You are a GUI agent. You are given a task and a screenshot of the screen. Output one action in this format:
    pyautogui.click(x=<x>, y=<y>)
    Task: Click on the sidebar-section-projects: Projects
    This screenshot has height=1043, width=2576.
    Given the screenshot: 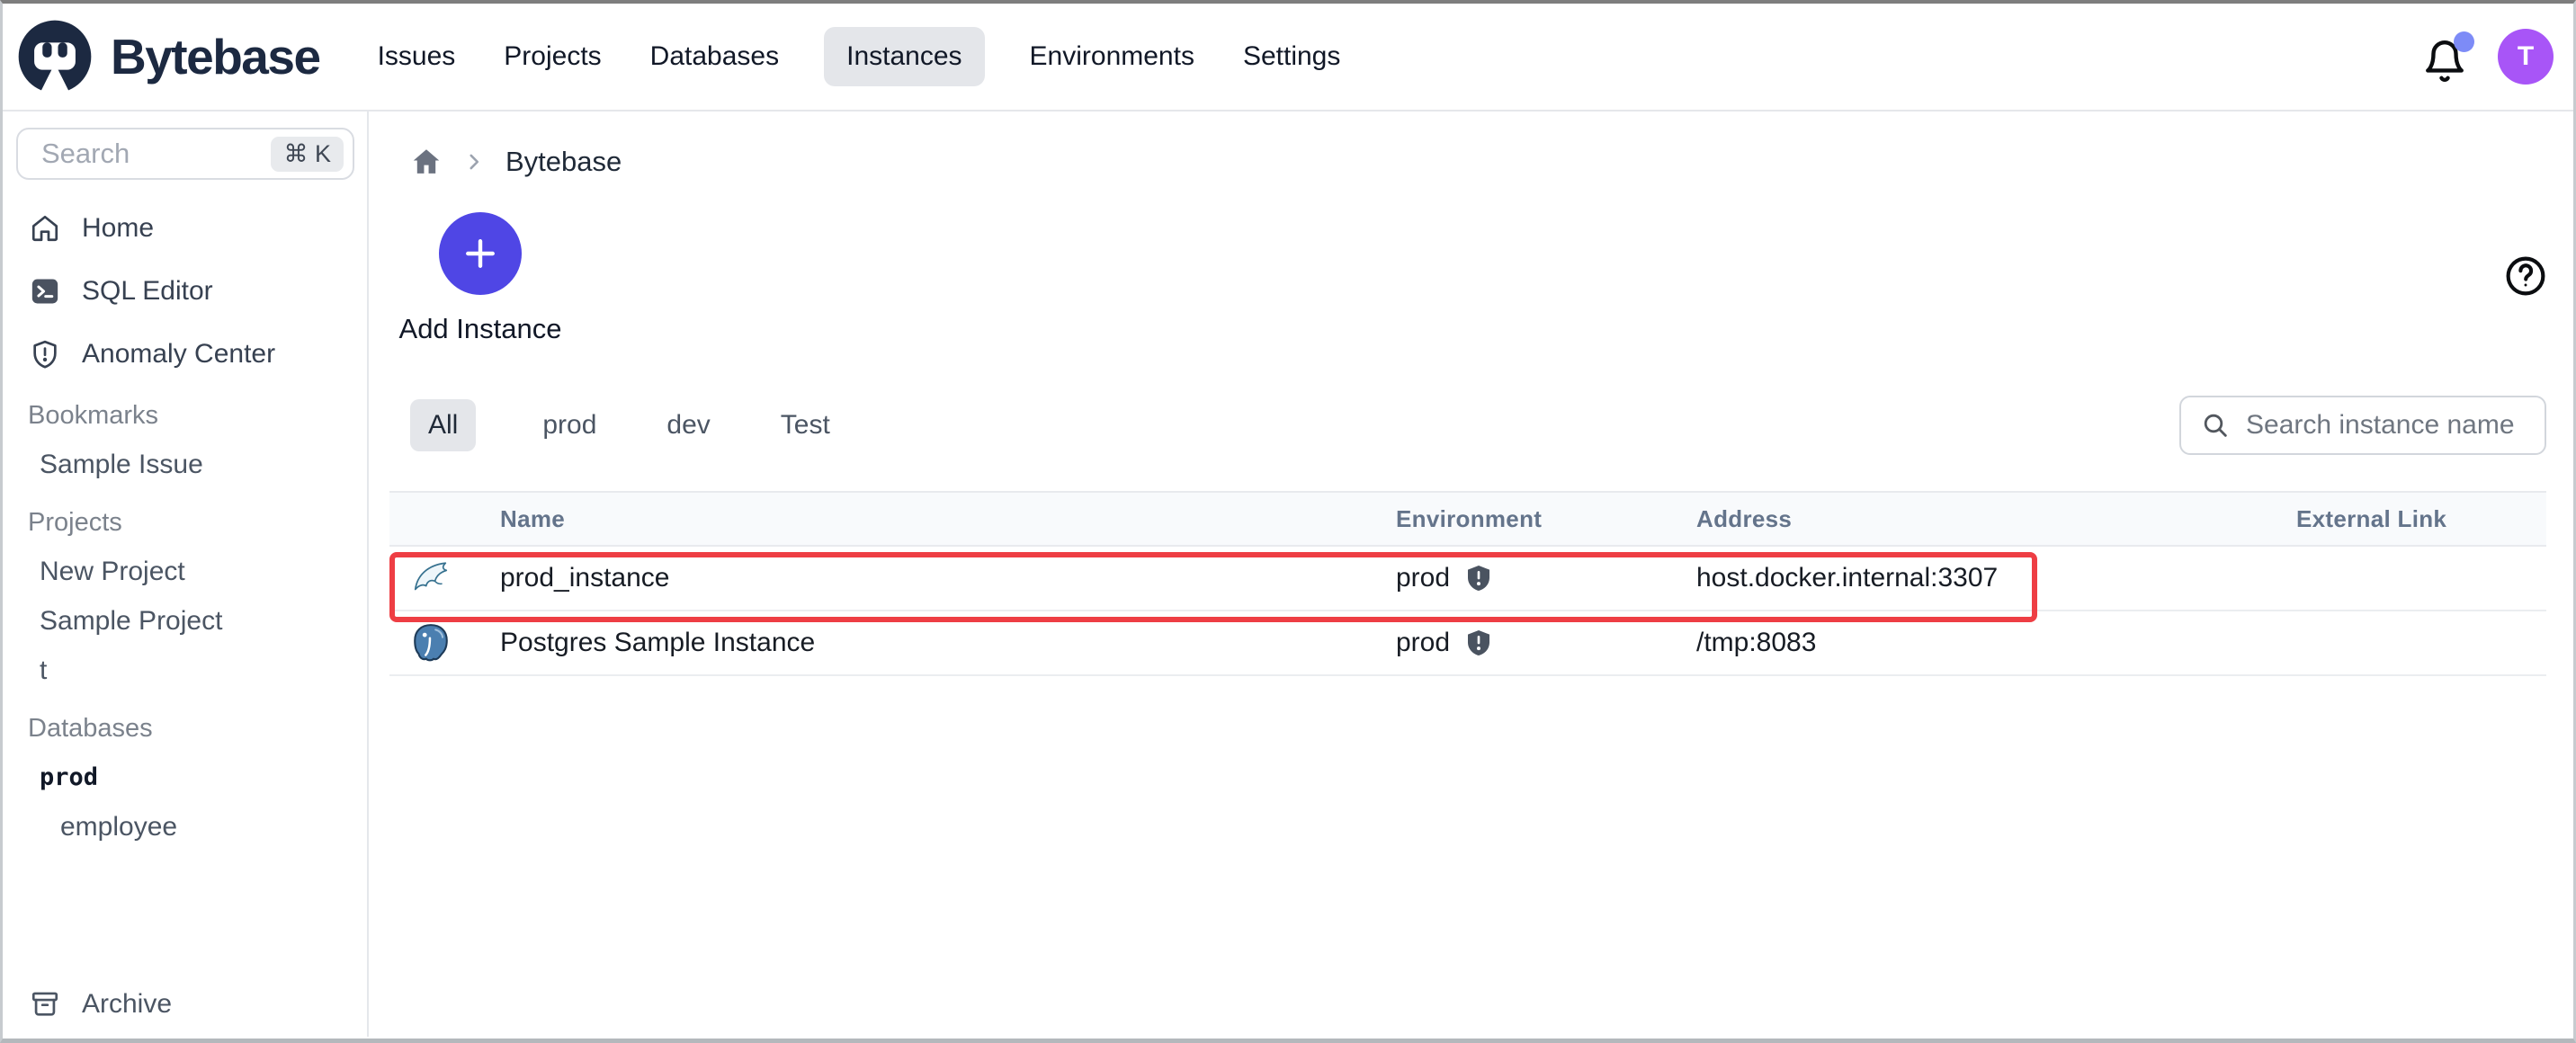 What is the action you would take?
    pyautogui.click(x=75, y=522)
    